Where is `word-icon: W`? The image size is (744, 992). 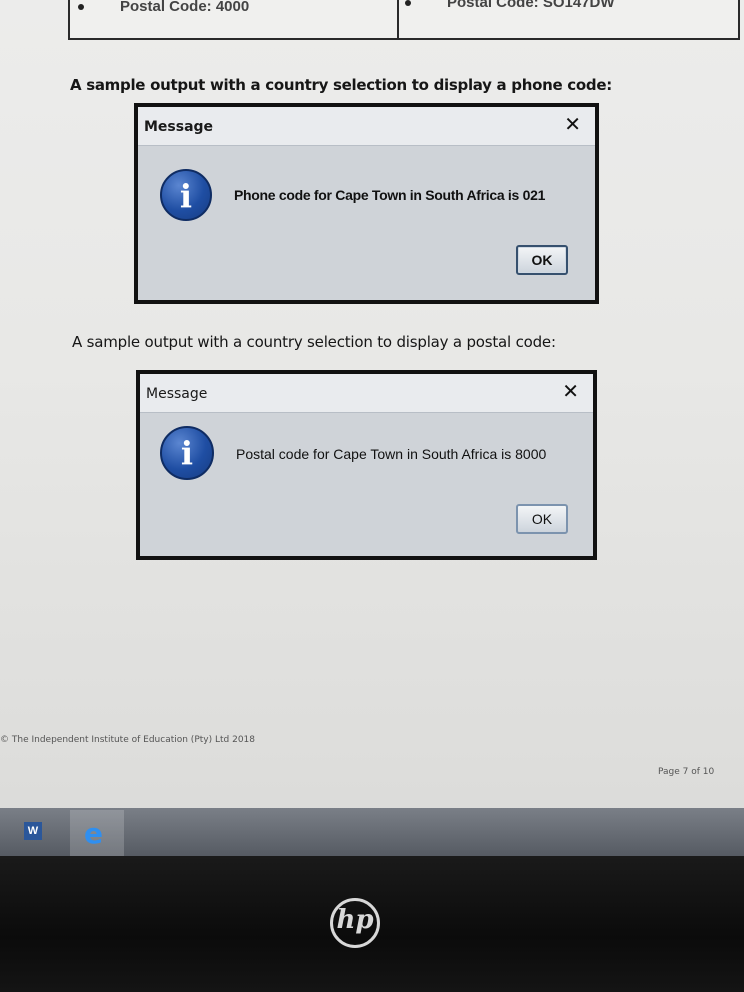 word-icon: W is located at coordinates (39, 832).